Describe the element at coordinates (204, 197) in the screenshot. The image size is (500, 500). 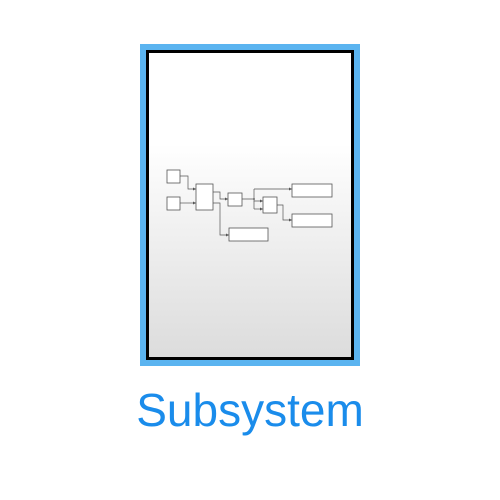
I see `mux-block-icon` at that location.